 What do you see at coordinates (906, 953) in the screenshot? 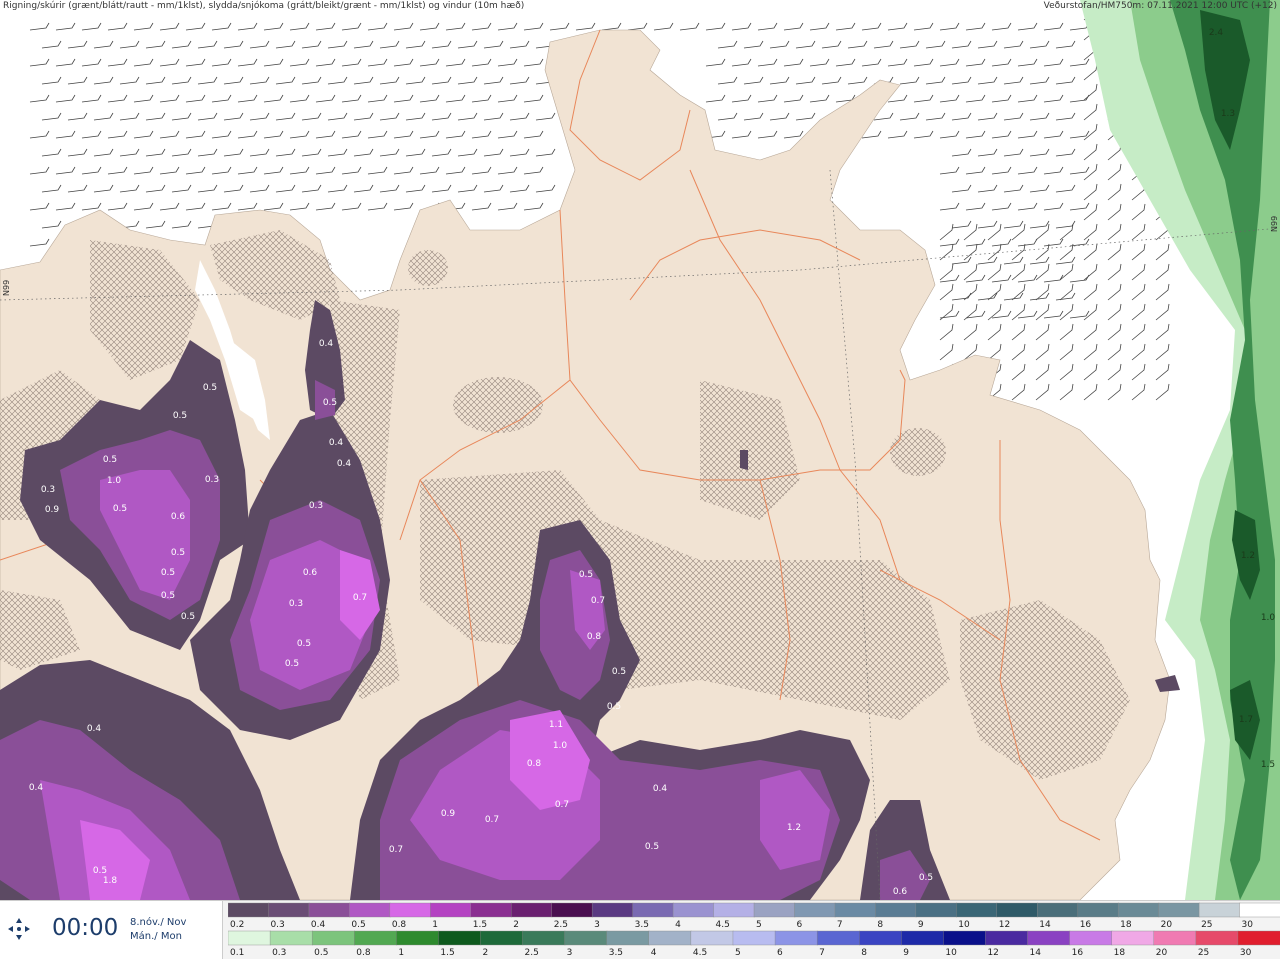
I see `rain-legend-label: 9` at bounding box center [906, 953].